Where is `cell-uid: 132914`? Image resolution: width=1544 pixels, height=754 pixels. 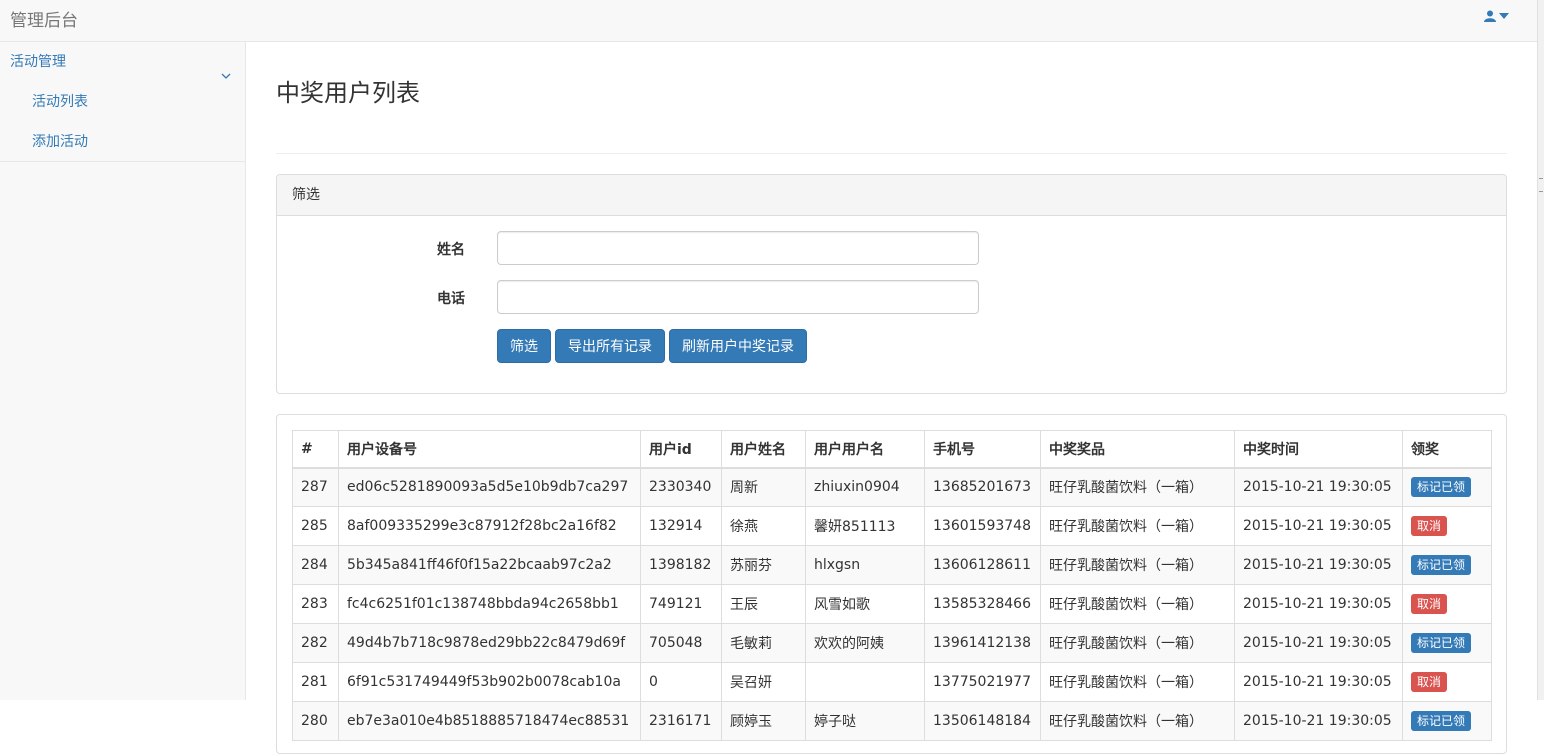 cell-uid: 132914 is located at coordinates (681, 526).